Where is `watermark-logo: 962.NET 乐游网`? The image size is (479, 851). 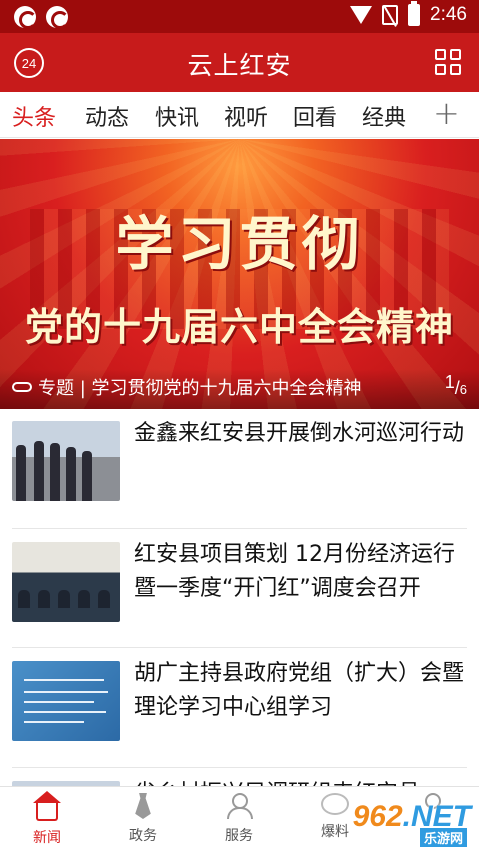 watermark-logo: 962.NET 乐游网 is located at coordinates (411, 823).